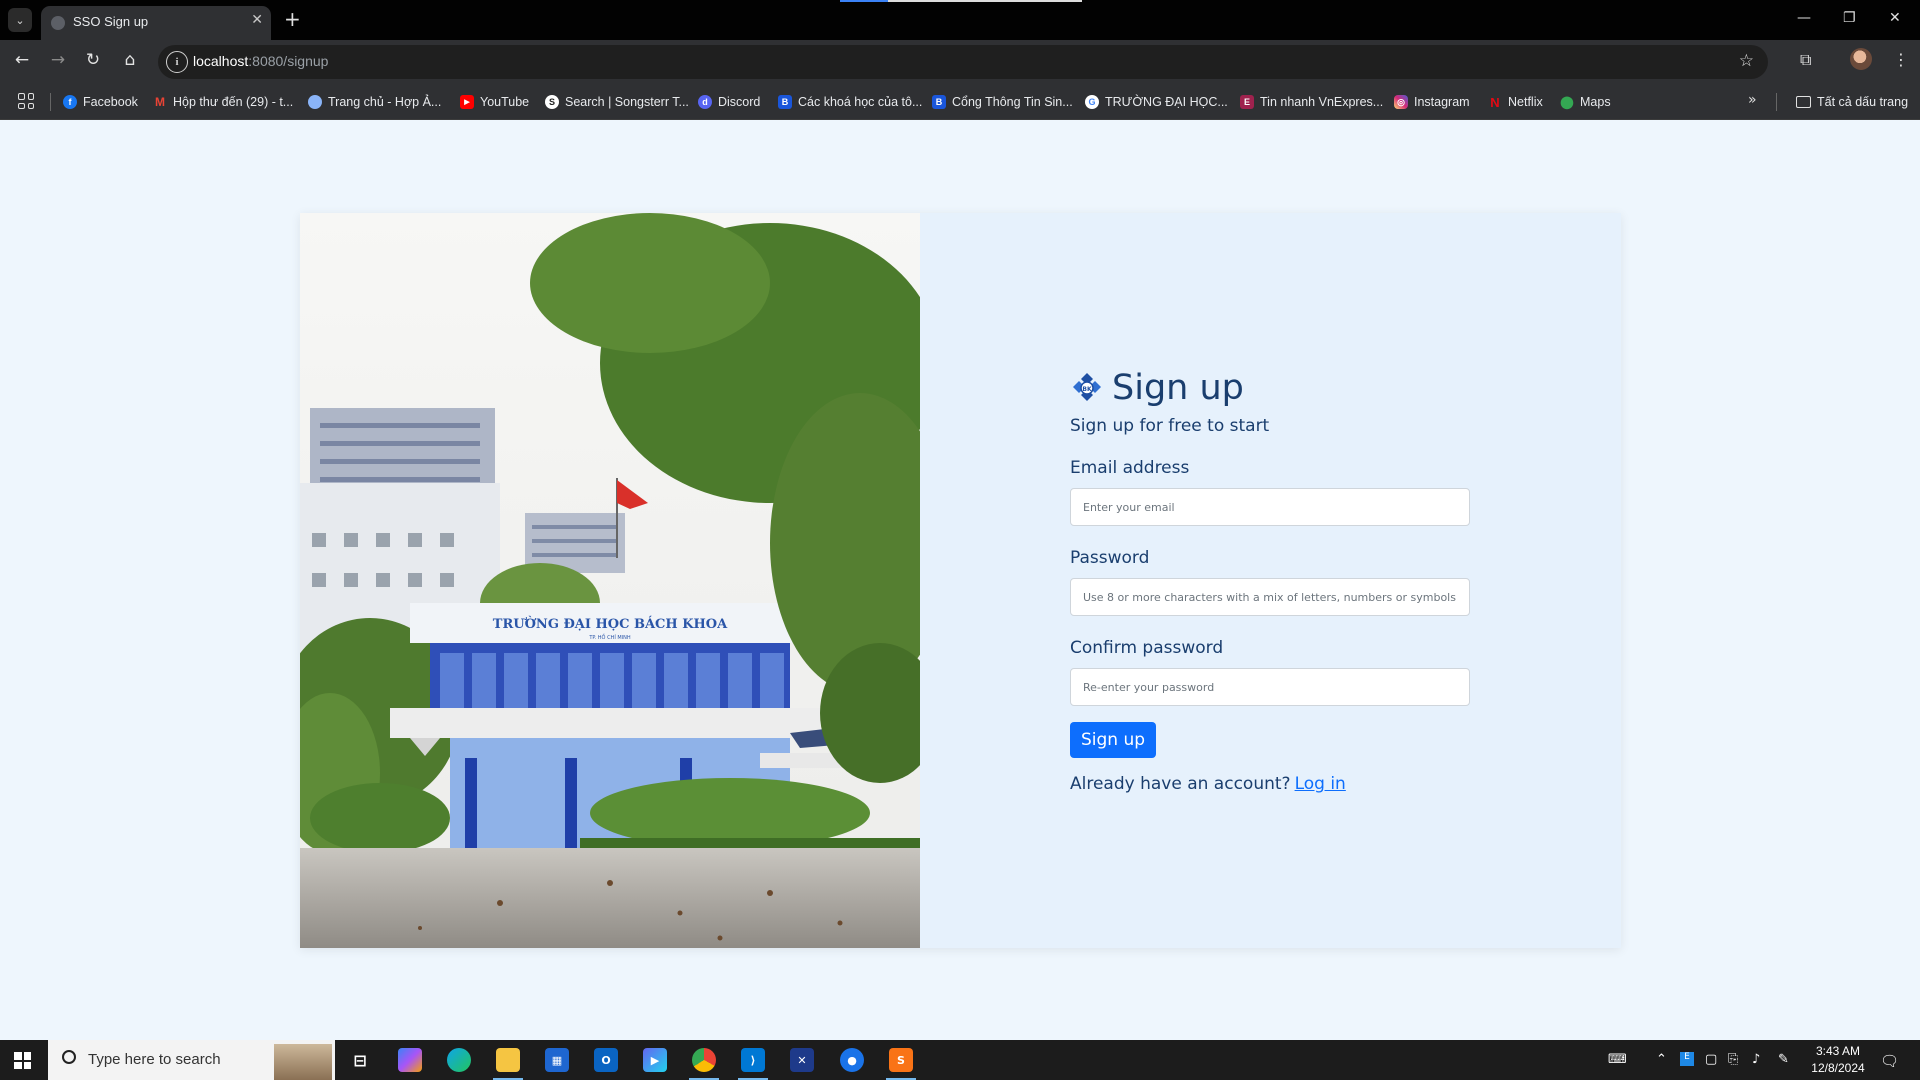  What do you see at coordinates (154, 1059) in the screenshot?
I see `taskbar-search-placeholder: Type here to search` at bounding box center [154, 1059].